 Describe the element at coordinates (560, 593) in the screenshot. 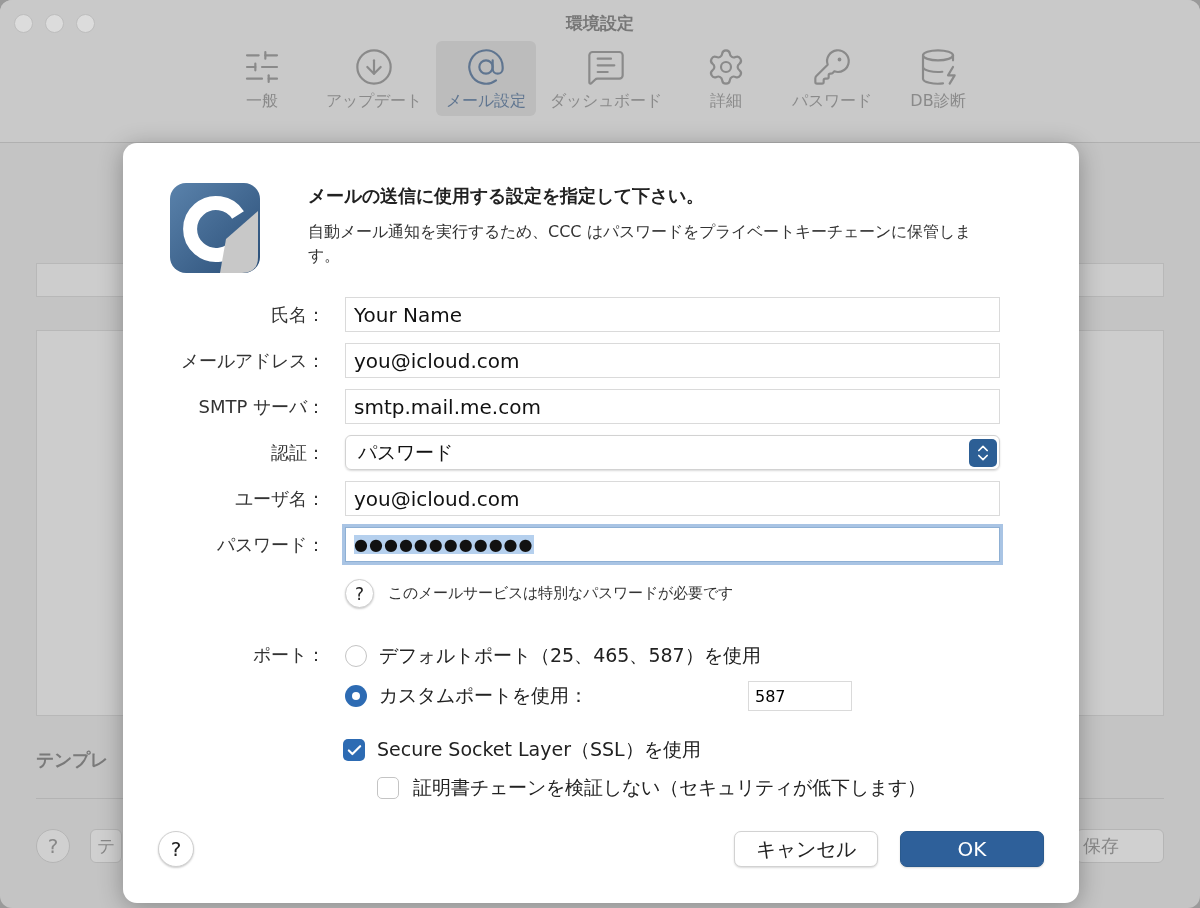

I see `help-text: このメールサービスは特別なパスワードが必要です` at that location.